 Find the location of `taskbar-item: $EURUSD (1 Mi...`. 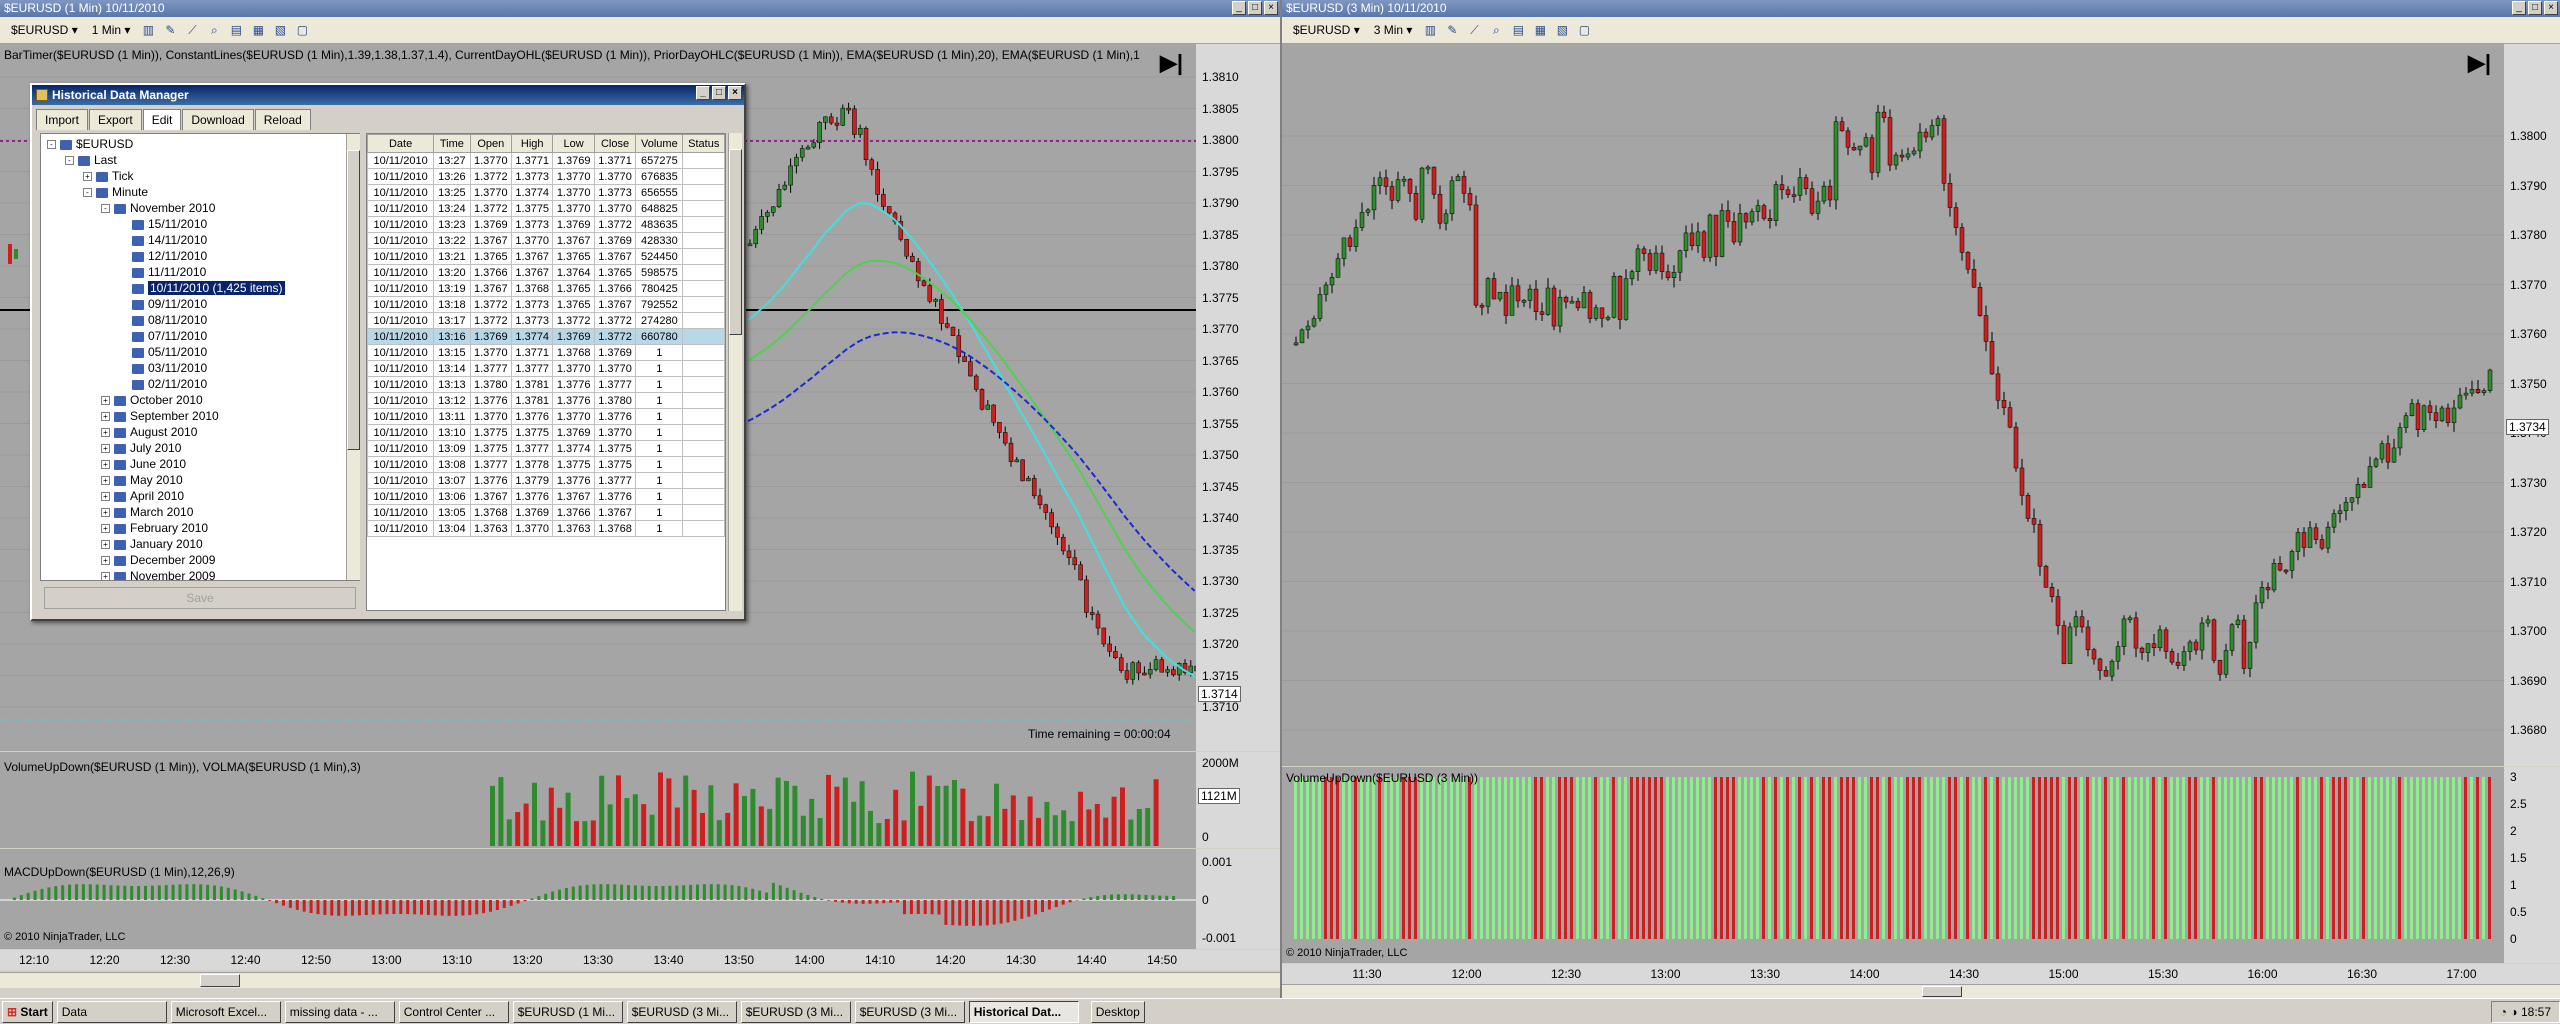

taskbar-item: $EURUSD (1 Mi... is located at coordinates (567, 1011).